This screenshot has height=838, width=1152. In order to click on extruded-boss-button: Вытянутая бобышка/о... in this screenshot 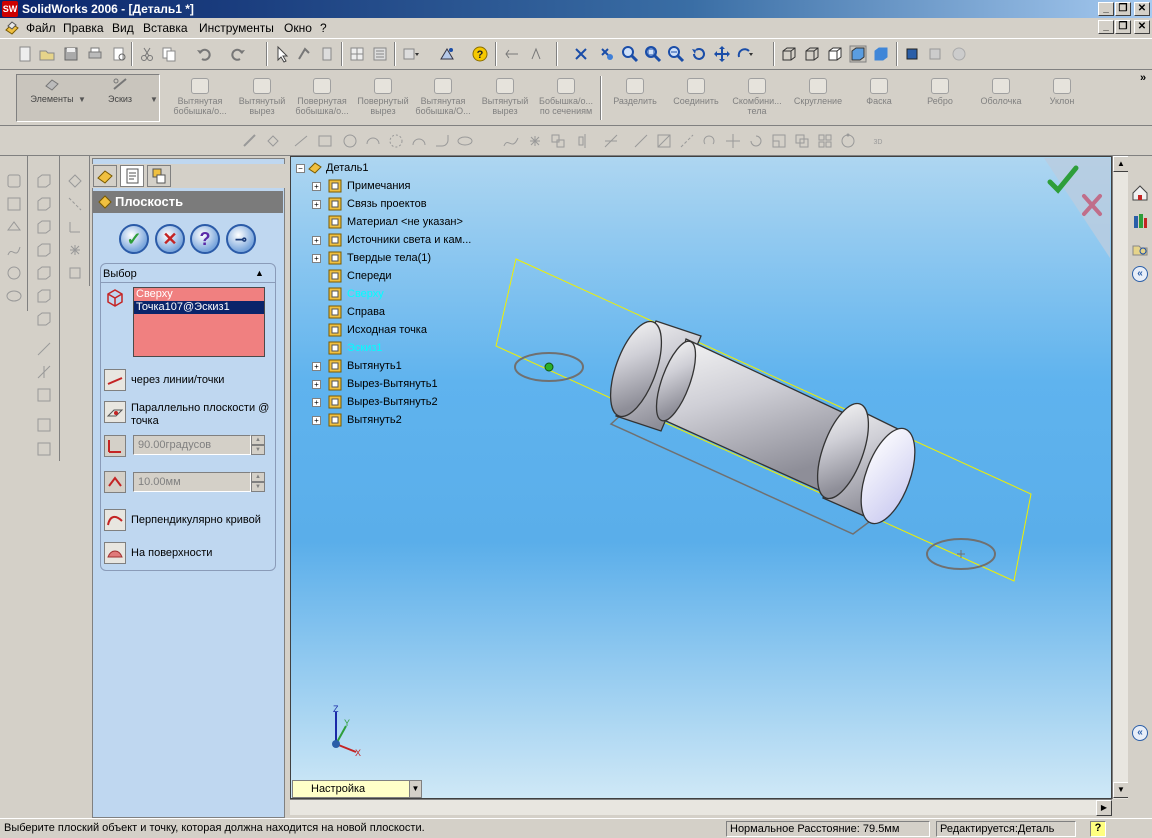, I will do `click(200, 98)`.